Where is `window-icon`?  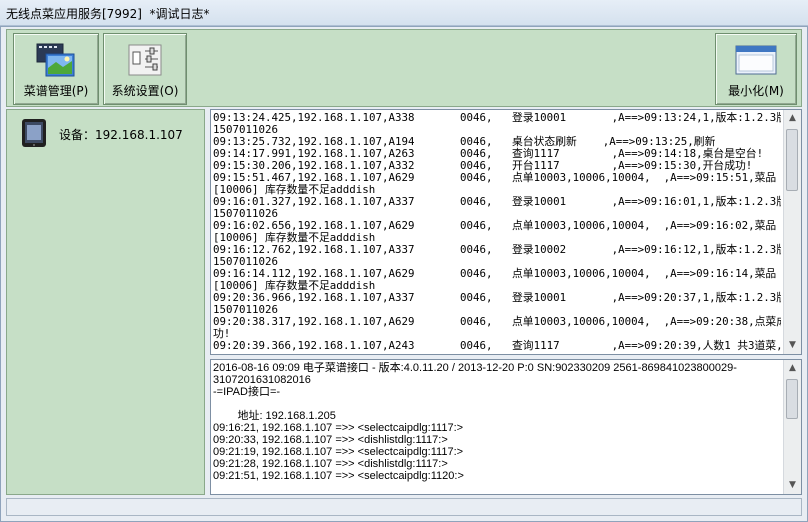 window-icon is located at coordinates (756, 60).